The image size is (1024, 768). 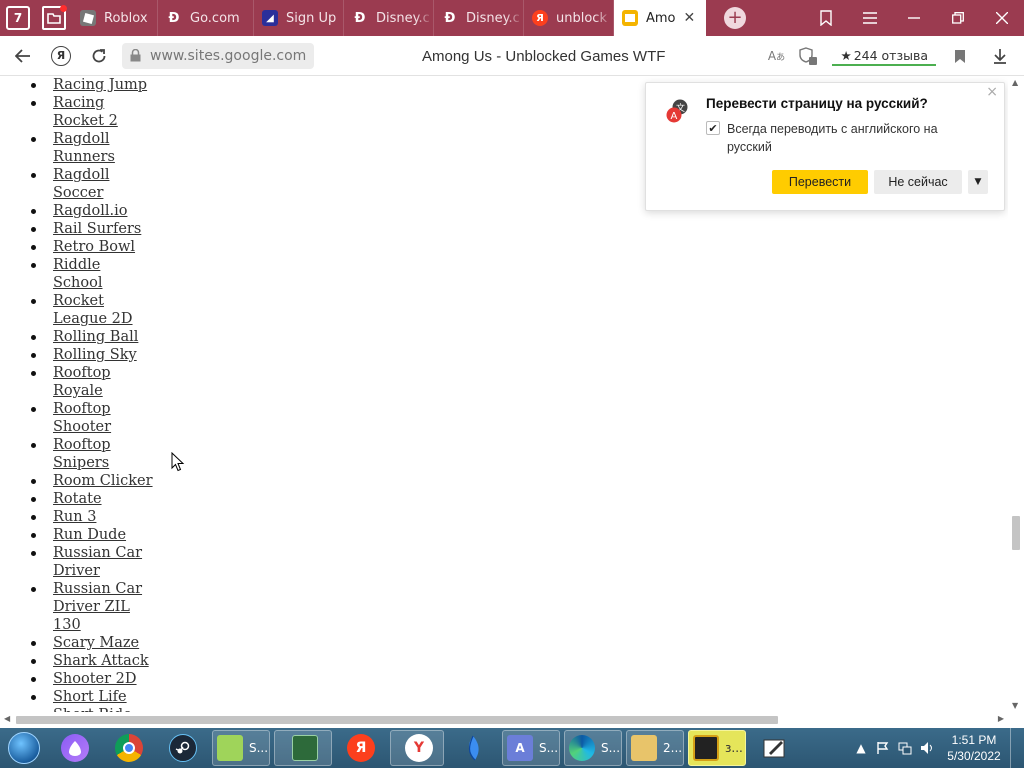 I want to click on game-link: Rail Surfers, so click(x=97, y=229).